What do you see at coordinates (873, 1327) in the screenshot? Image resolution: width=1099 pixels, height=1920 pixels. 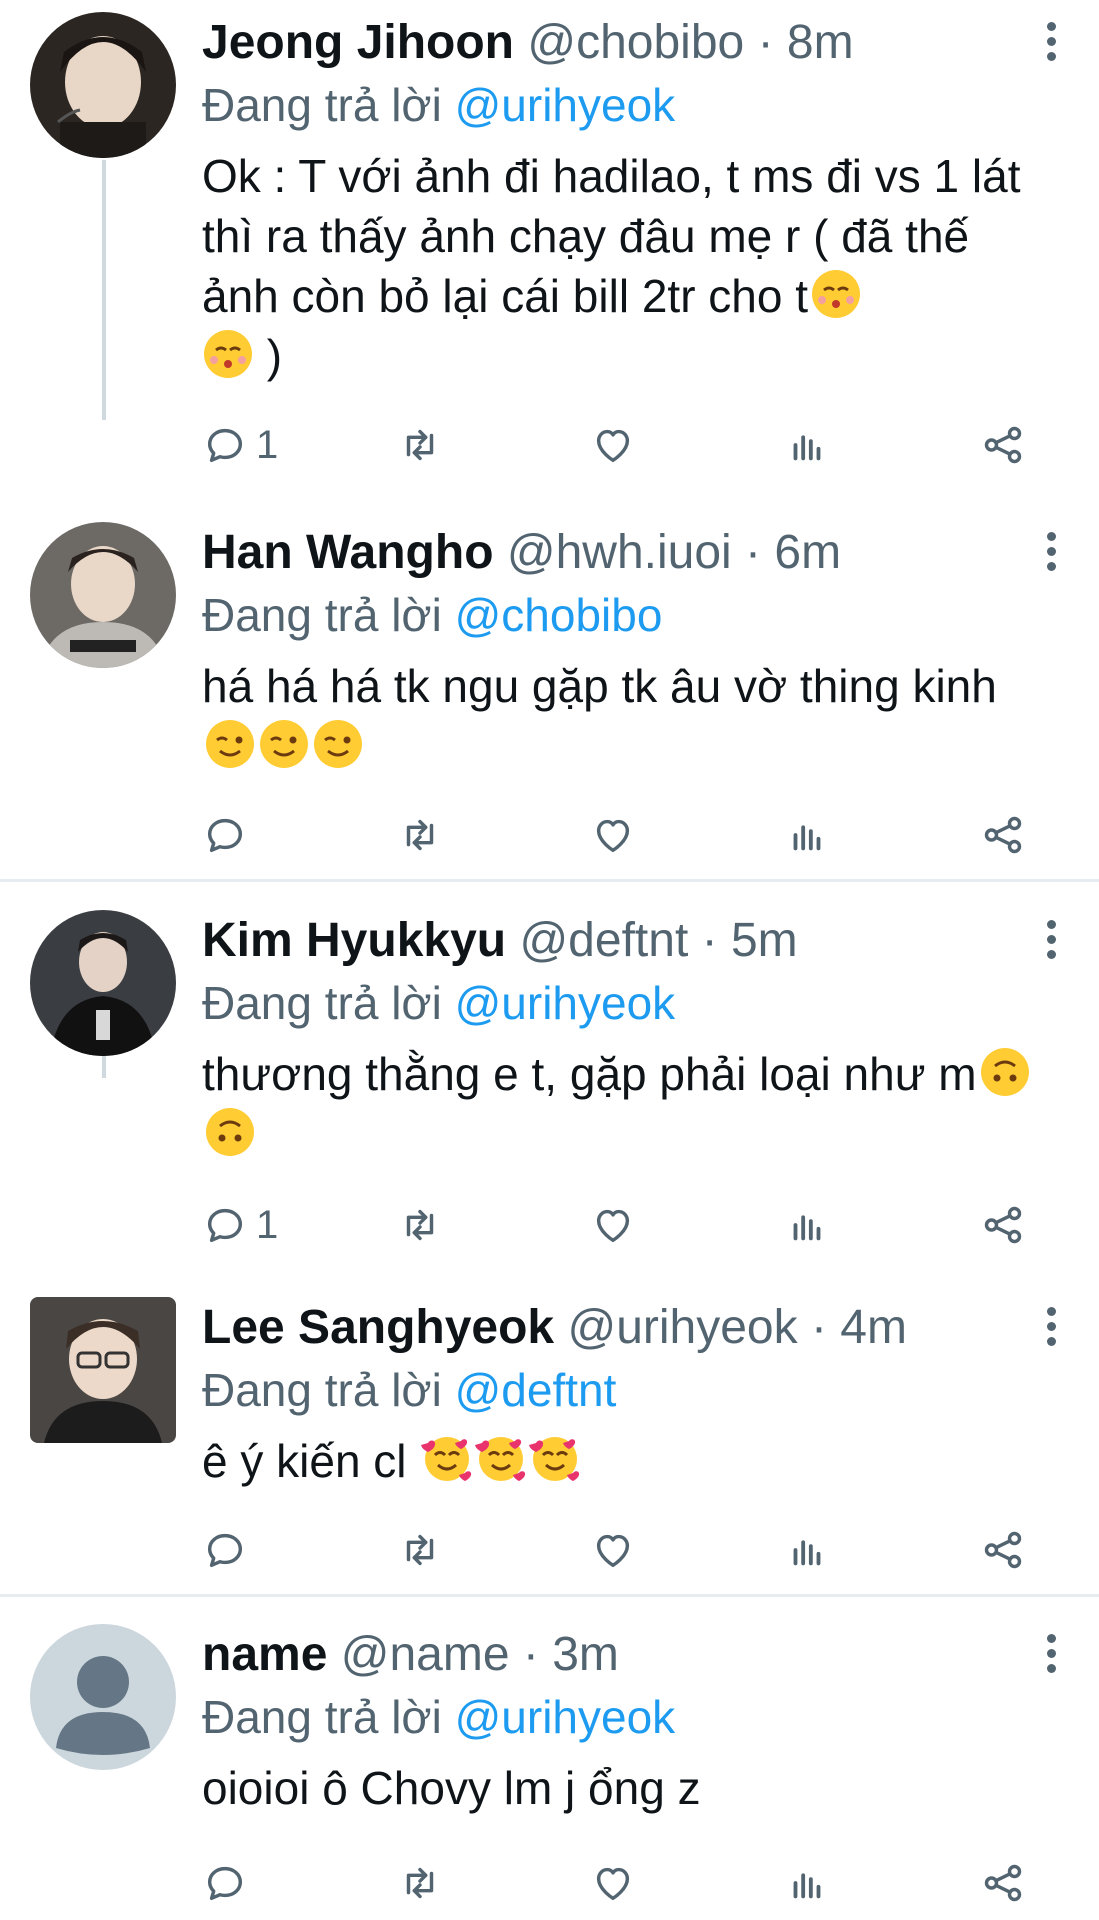 I see `timestamp: 4m` at bounding box center [873, 1327].